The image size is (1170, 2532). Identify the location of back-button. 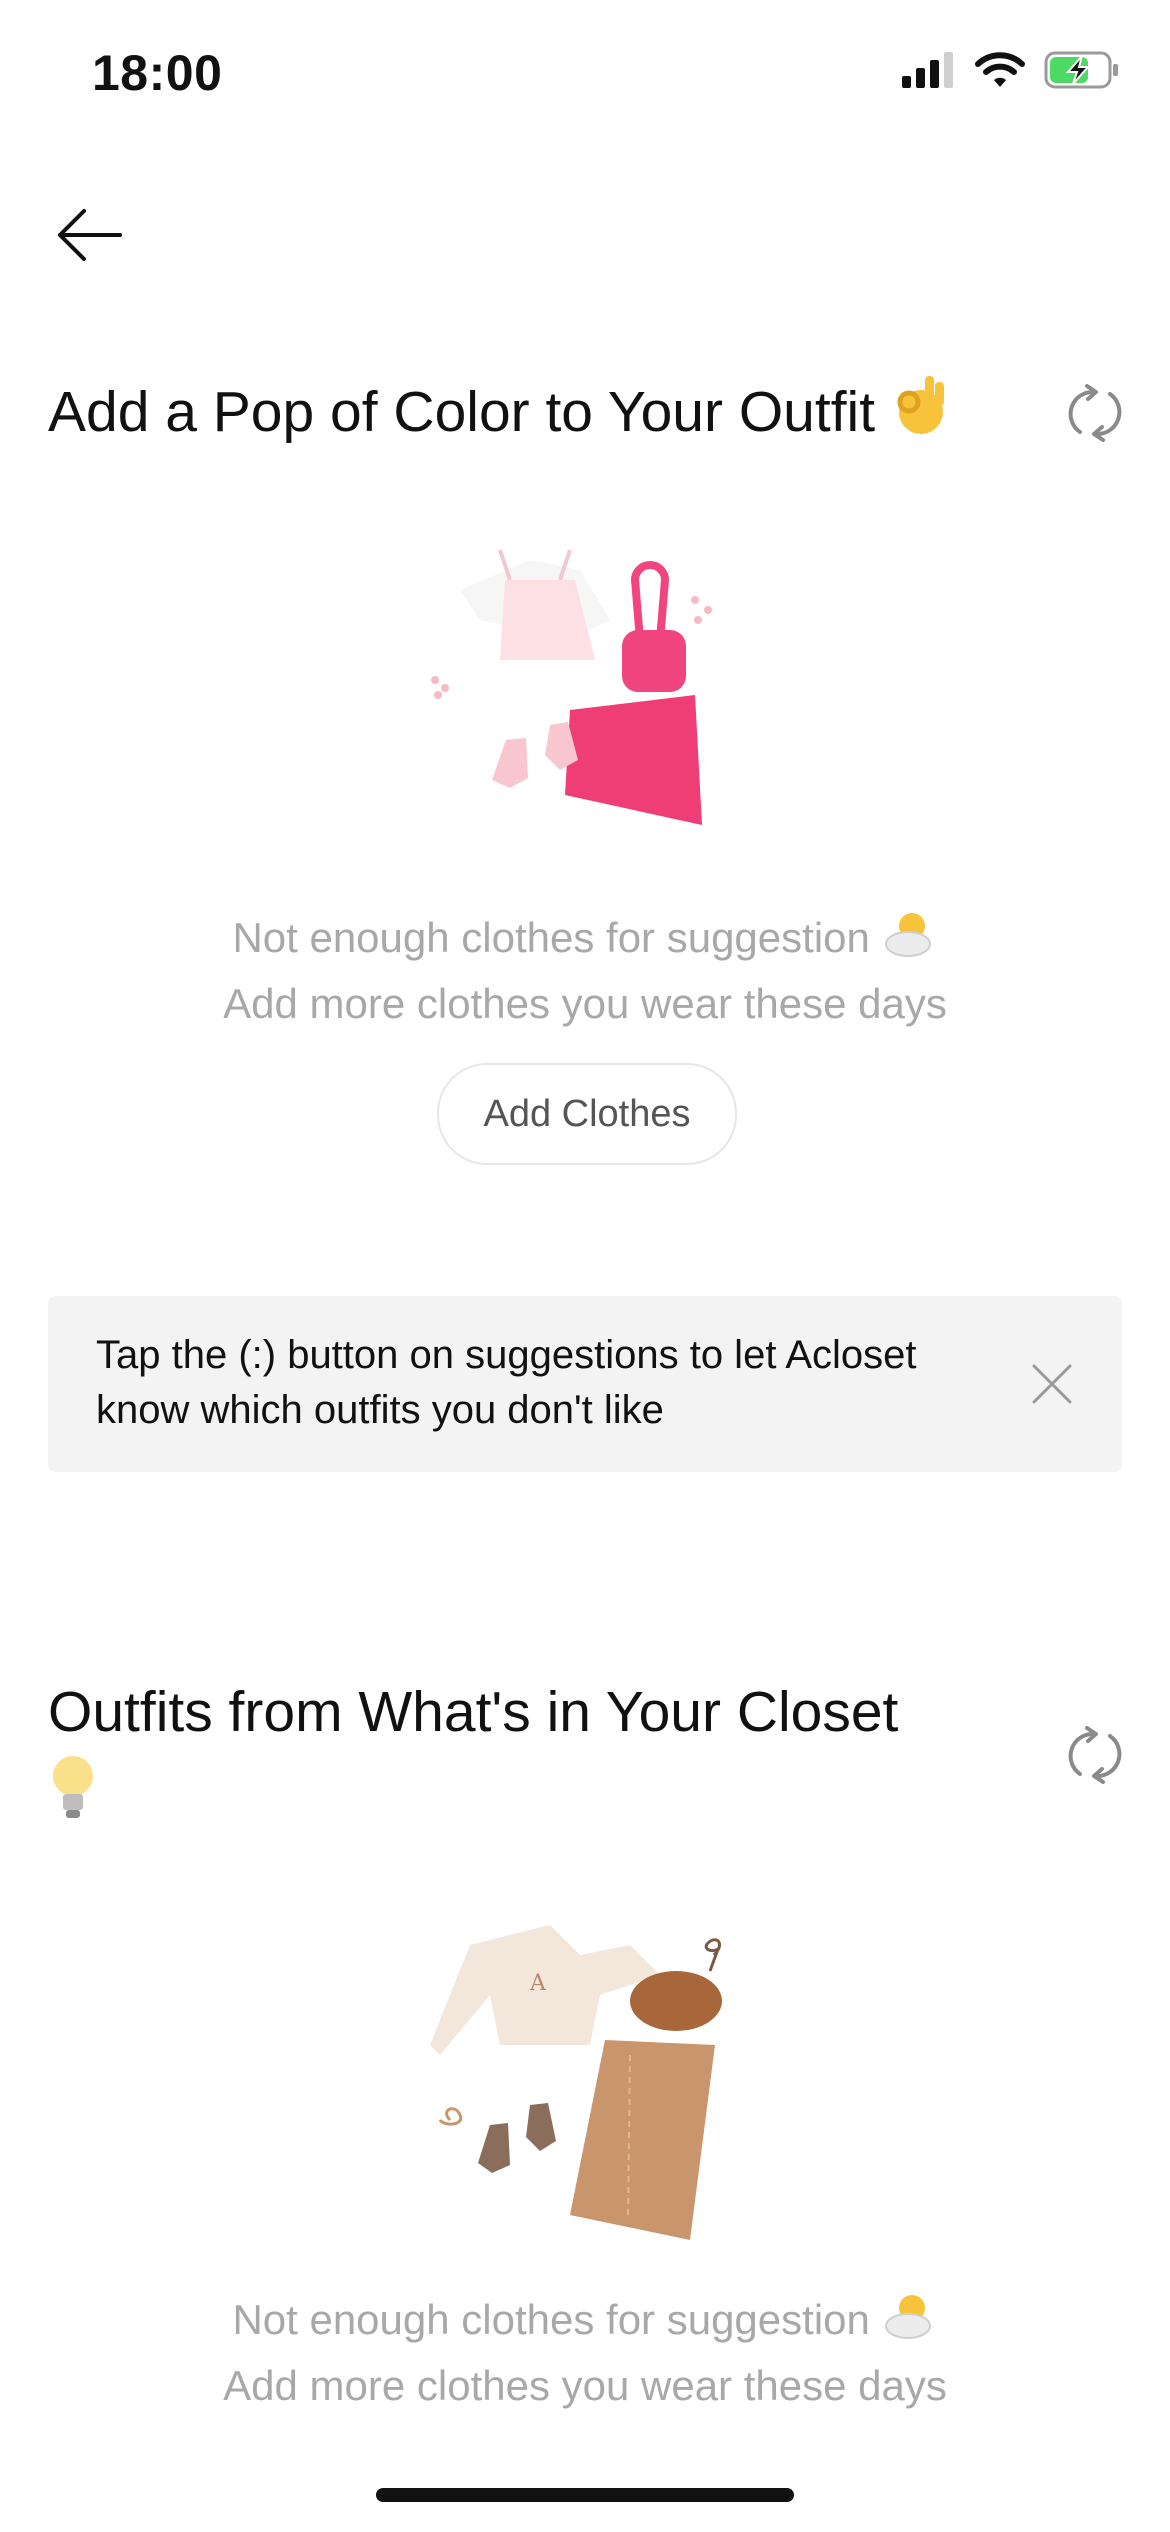
(89, 235).